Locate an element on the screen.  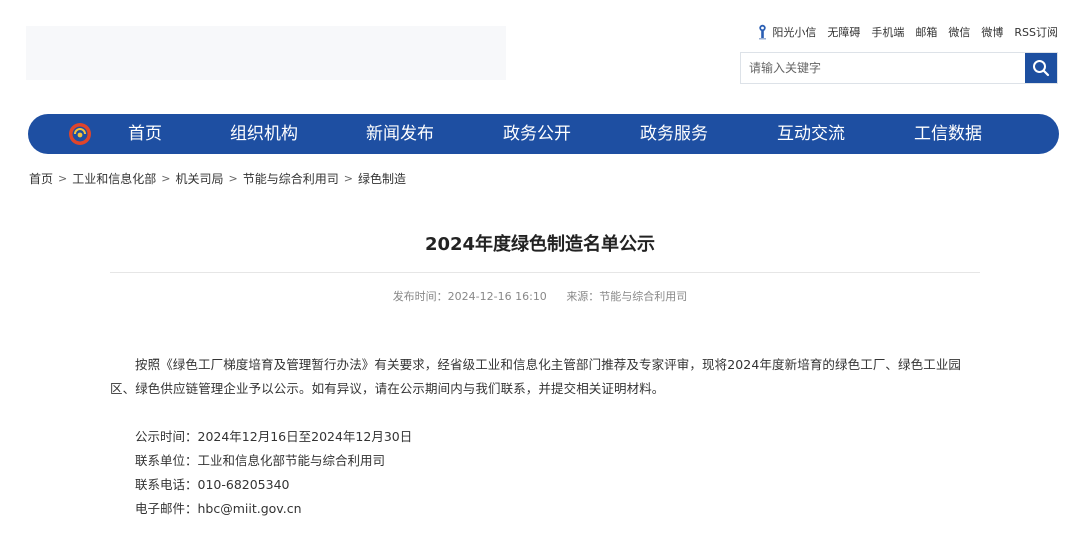
breadcrumb-green-manufacturing: 绿色制造 is located at coordinates (382, 178).